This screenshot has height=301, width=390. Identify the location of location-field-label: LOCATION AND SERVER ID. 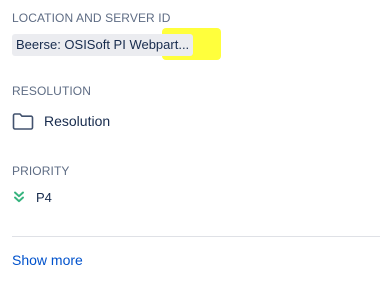
(91, 18).